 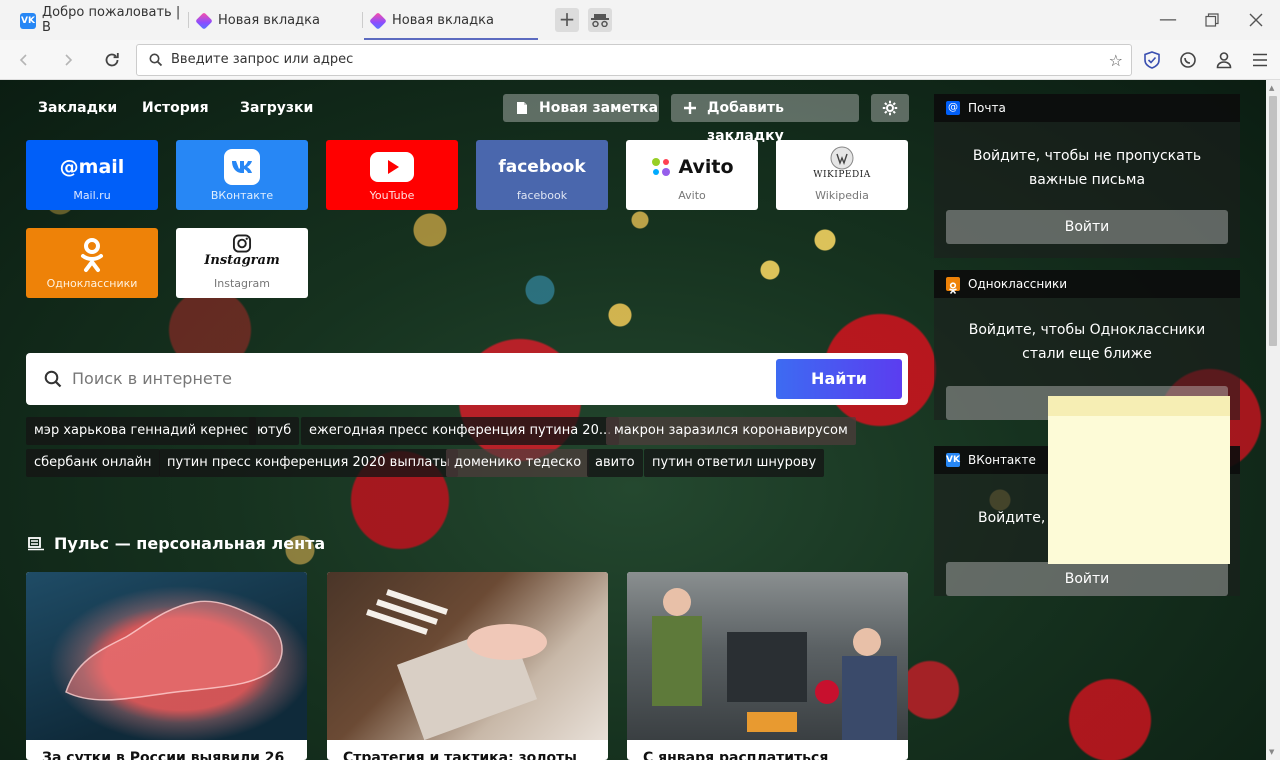 I want to click on news-title: Стратегия и тактика: золоты, so click(x=460, y=755).